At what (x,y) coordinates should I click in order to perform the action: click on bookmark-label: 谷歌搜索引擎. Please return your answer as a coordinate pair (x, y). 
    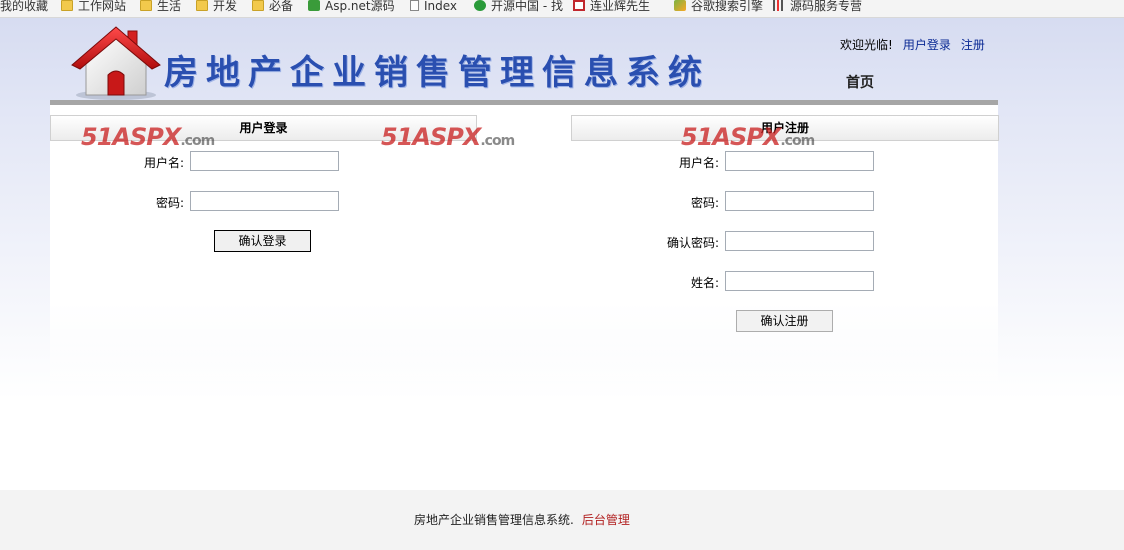
    Looking at the image, I should click on (727, 6).